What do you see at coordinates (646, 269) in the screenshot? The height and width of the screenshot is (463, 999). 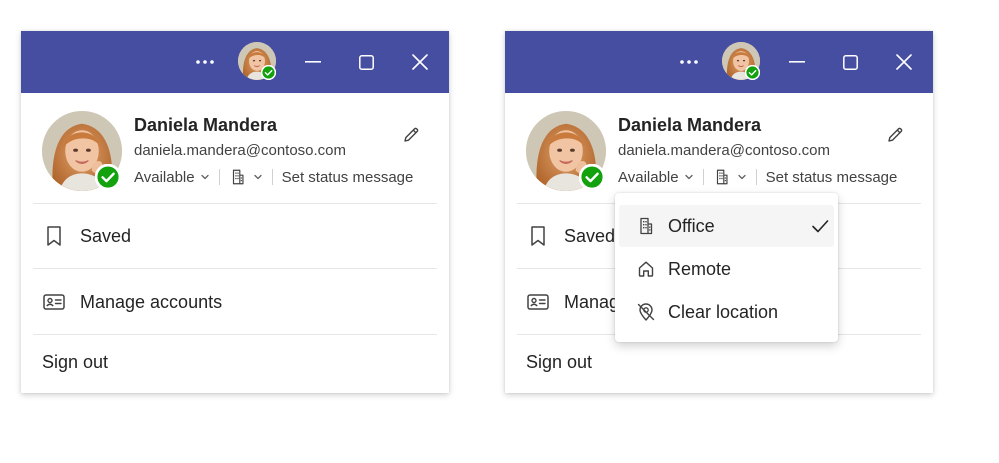 I see `home-icon` at bounding box center [646, 269].